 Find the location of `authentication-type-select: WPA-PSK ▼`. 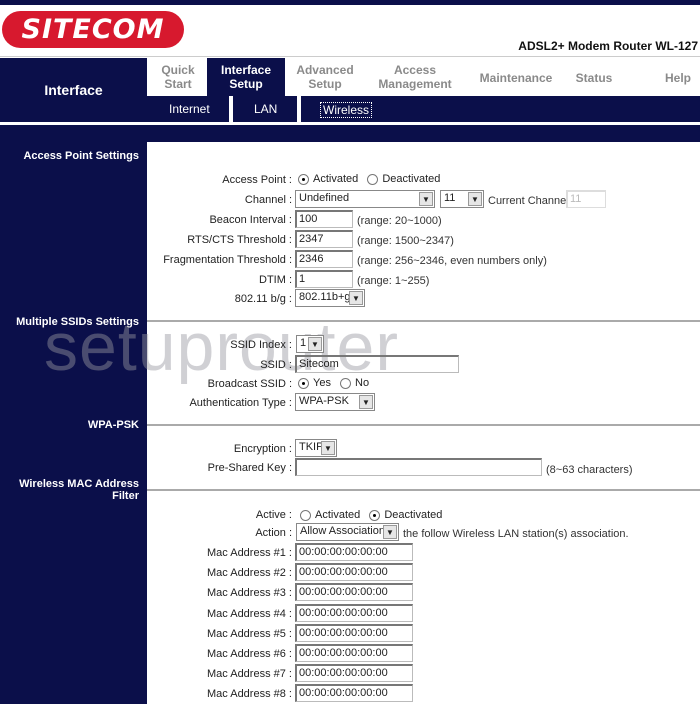

authentication-type-select: WPA-PSK ▼ is located at coordinates (335, 402).